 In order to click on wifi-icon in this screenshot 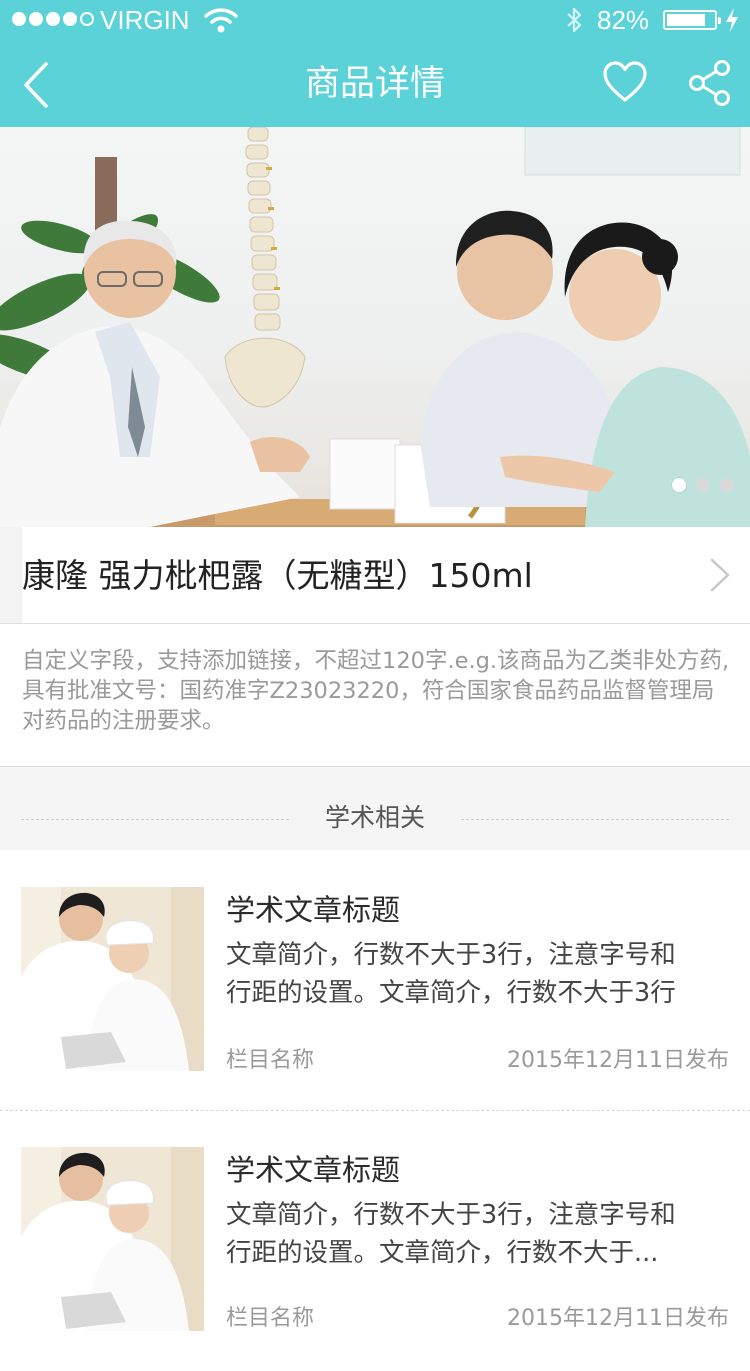, I will do `click(221, 20)`.